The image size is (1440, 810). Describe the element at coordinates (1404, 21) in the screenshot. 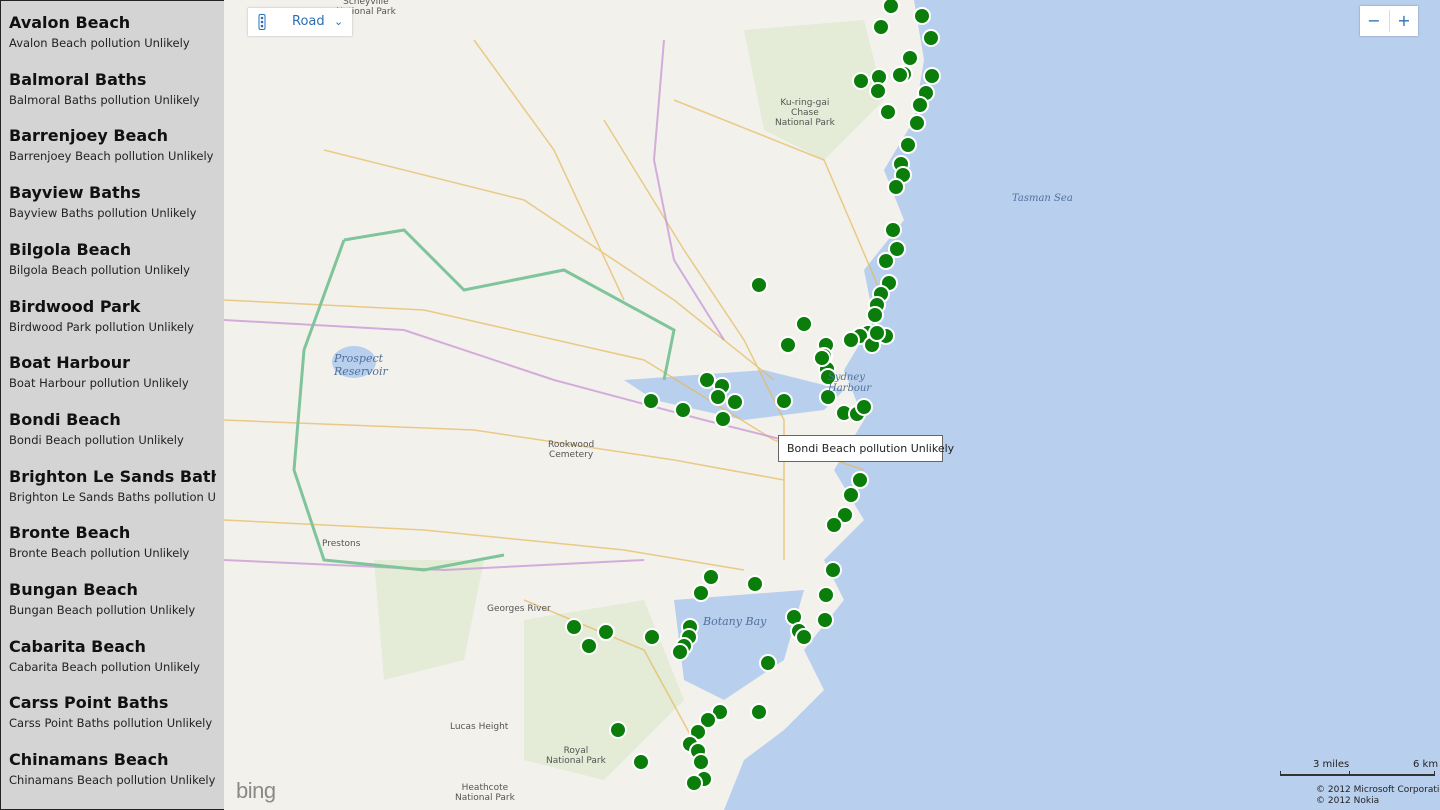

I see `zoom-in-button: +` at that location.